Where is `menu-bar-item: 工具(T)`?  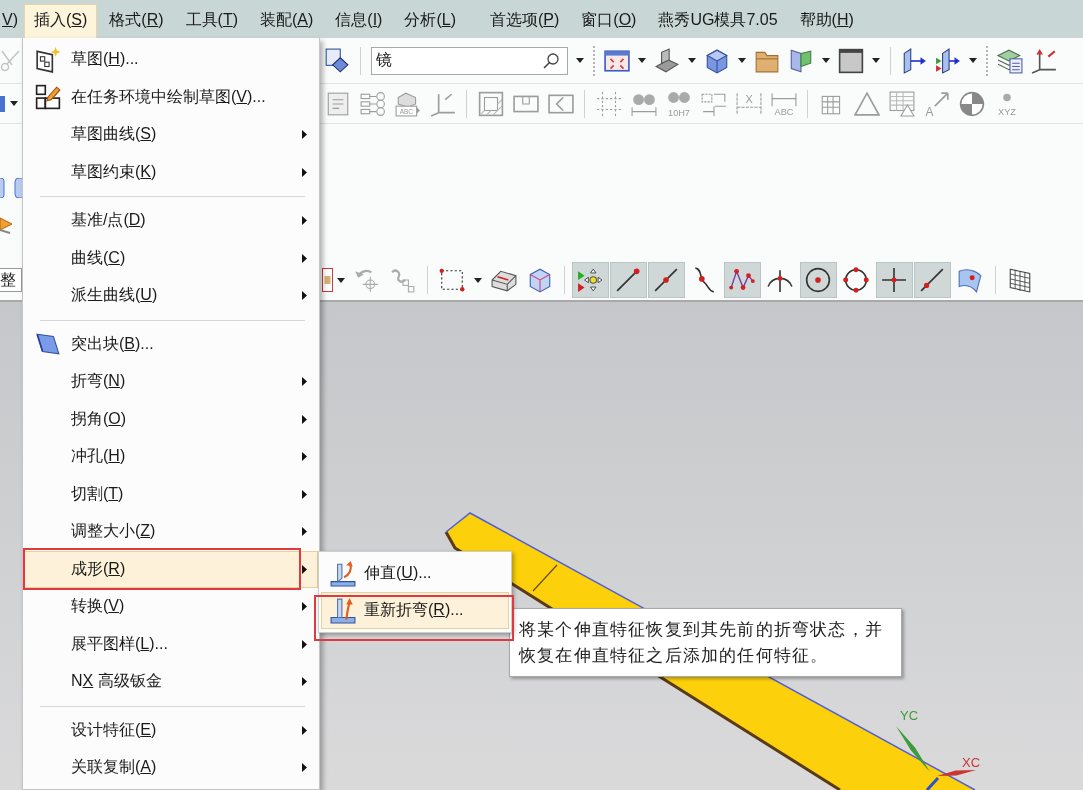 menu-bar-item: 工具(T) is located at coordinates (211, 21).